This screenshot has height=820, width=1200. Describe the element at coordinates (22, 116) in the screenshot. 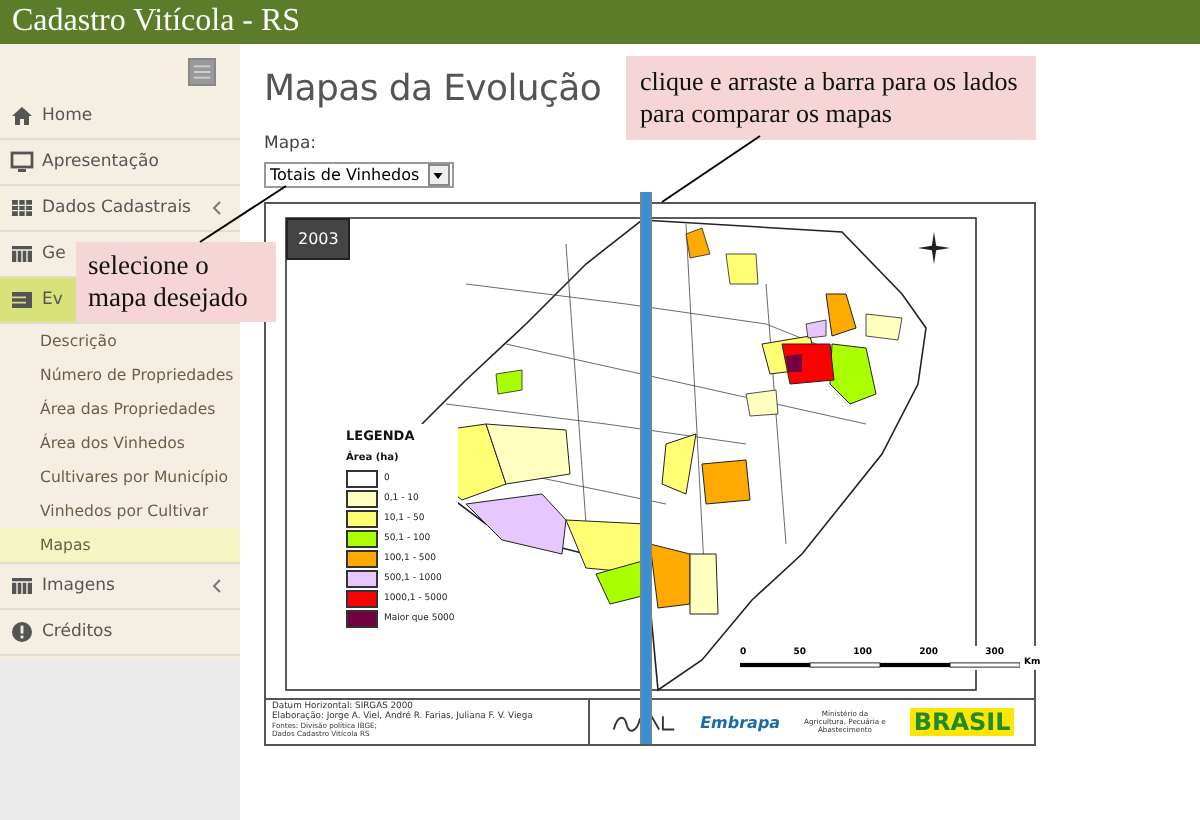

I see `home-icon` at that location.